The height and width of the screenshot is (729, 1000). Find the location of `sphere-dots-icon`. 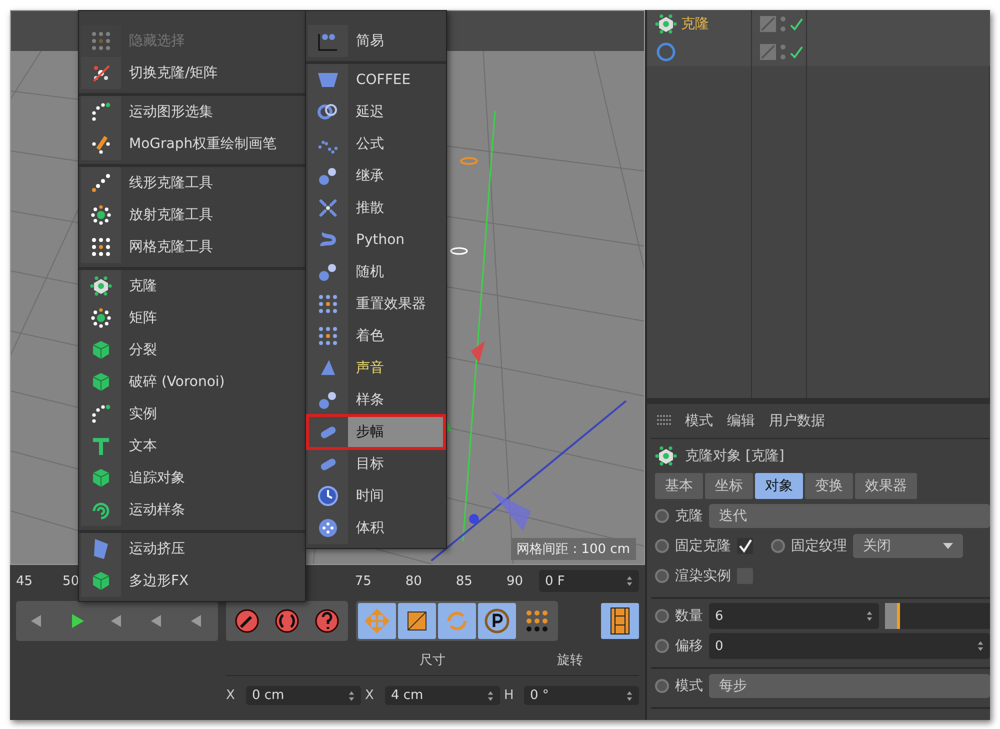

sphere-dots-icon is located at coordinates (328, 528).